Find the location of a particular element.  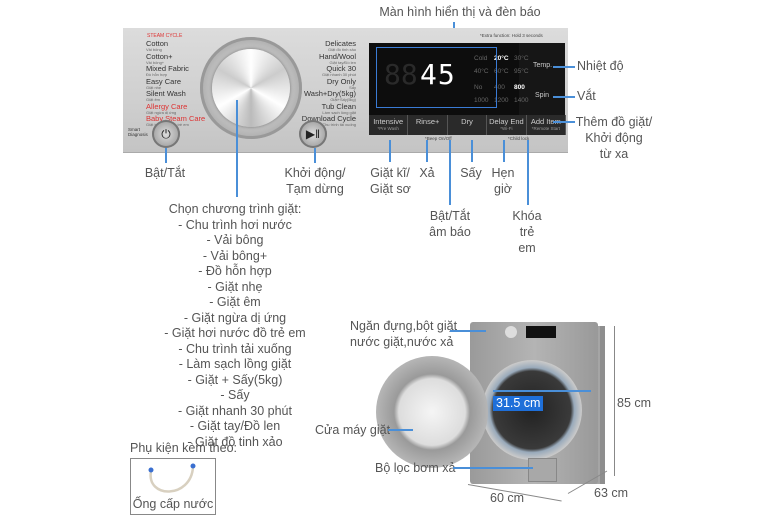

smart-diagnosis-label: Smart Diagnosis is located at coordinates (138, 132).